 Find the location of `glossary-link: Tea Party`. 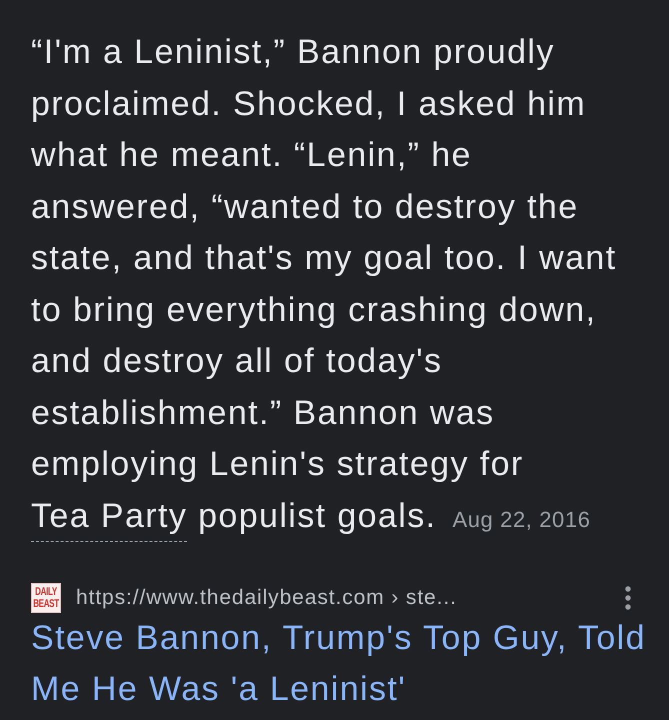

glossary-link: Tea Party is located at coordinates (109, 515).